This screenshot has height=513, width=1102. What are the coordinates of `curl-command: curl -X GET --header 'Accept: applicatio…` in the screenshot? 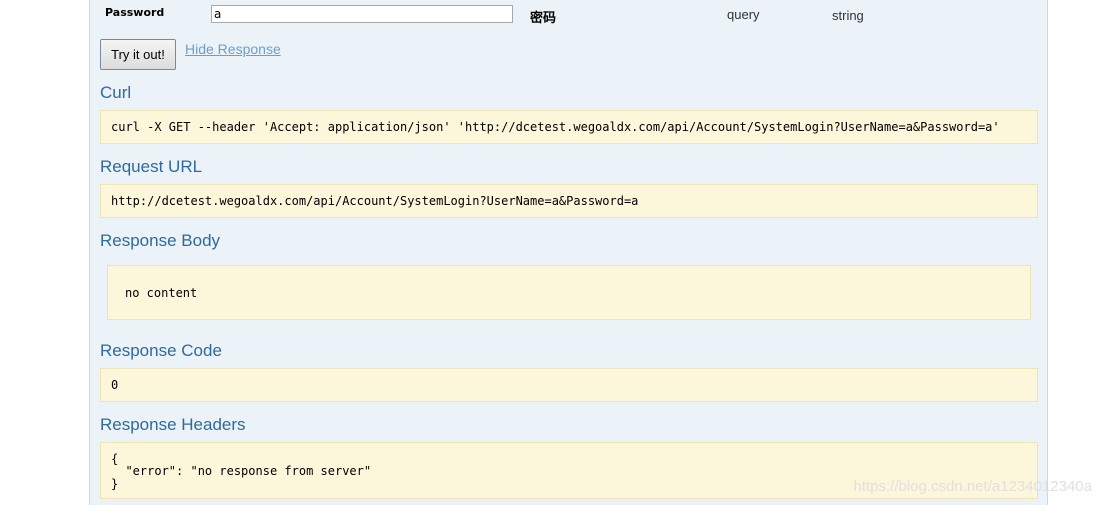 It's located at (555, 127).